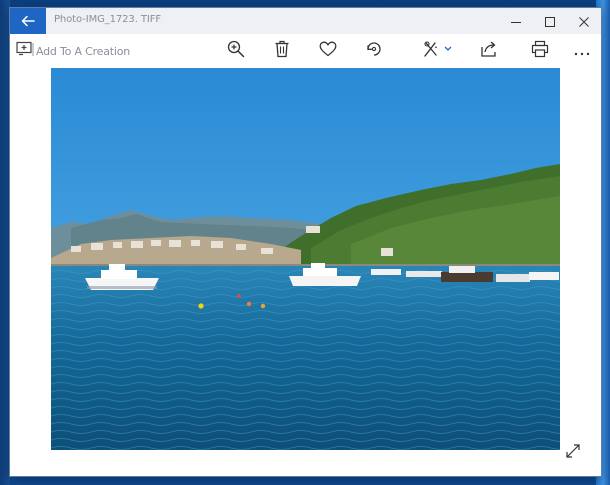  I want to click on minimize-icon, so click(516, 21).